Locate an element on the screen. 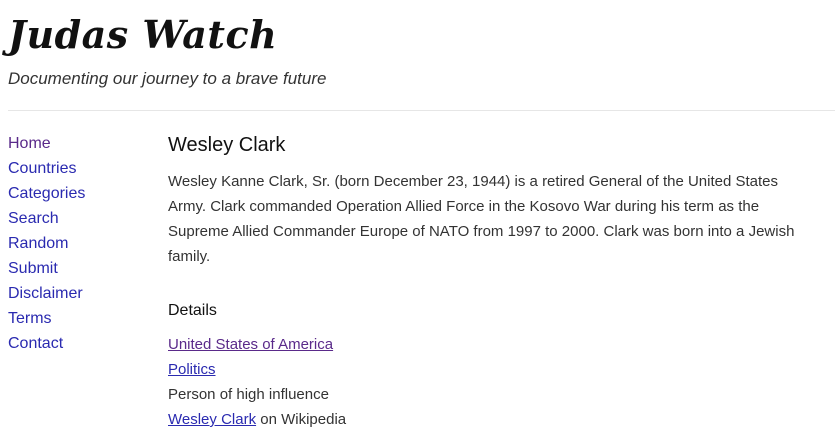  details-item-country: United States of America is located at coordinates (493, 344).